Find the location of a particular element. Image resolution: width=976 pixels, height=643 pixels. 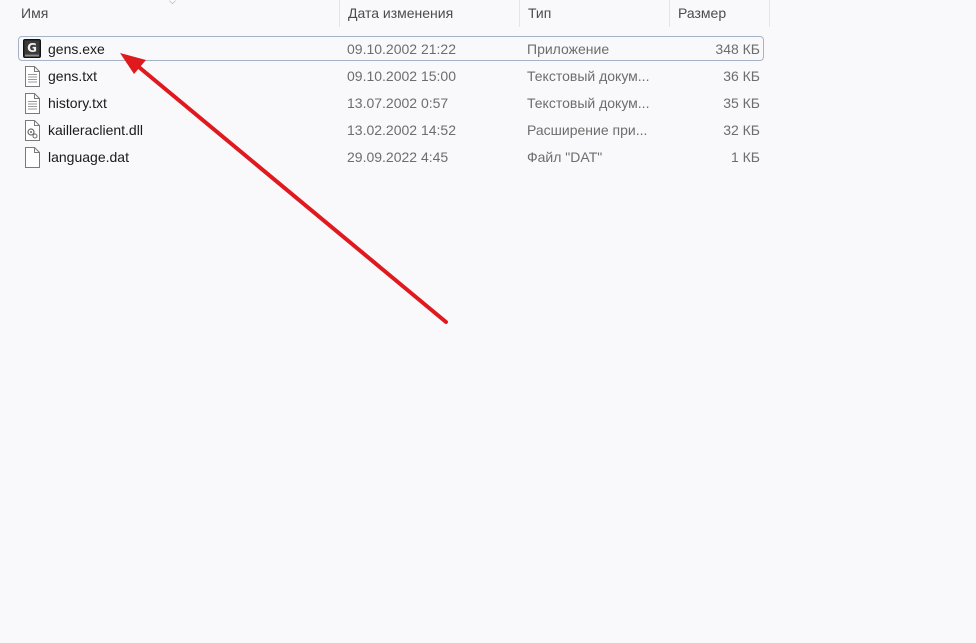

file-name: gens.txt is located at coordinates (73, 76).